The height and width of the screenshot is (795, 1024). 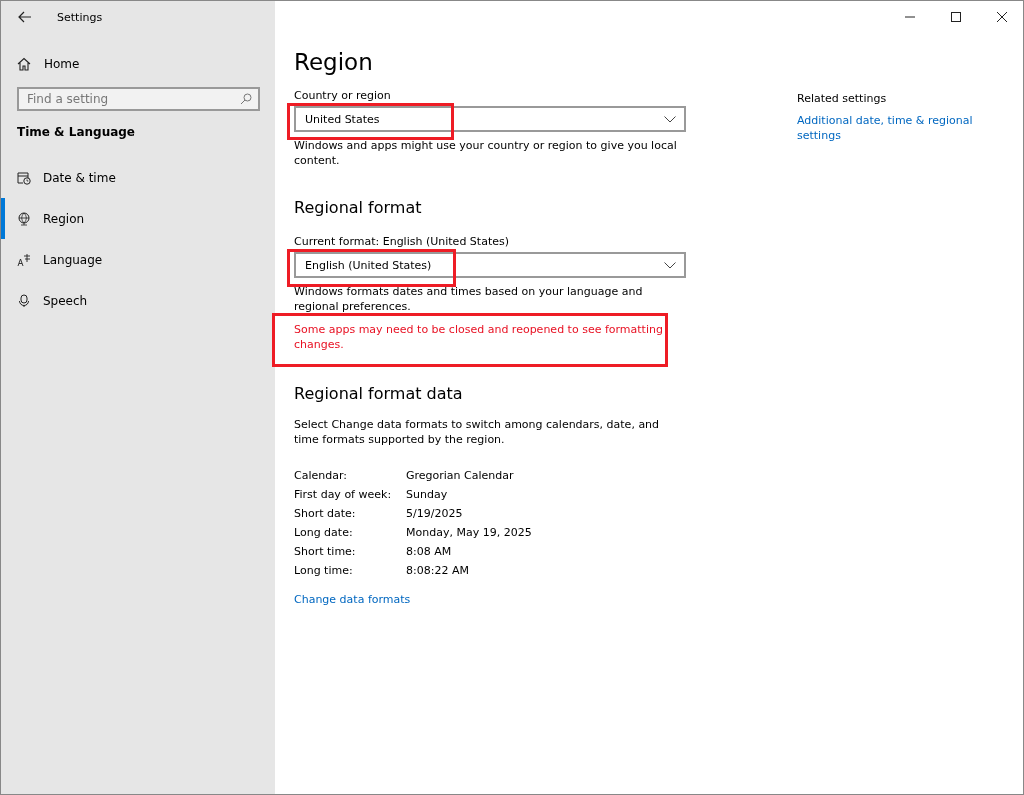 What do you see at coordinates (1002, 17) in the screenshot?
I see `close-icon` at bounding box center [1002, 17].